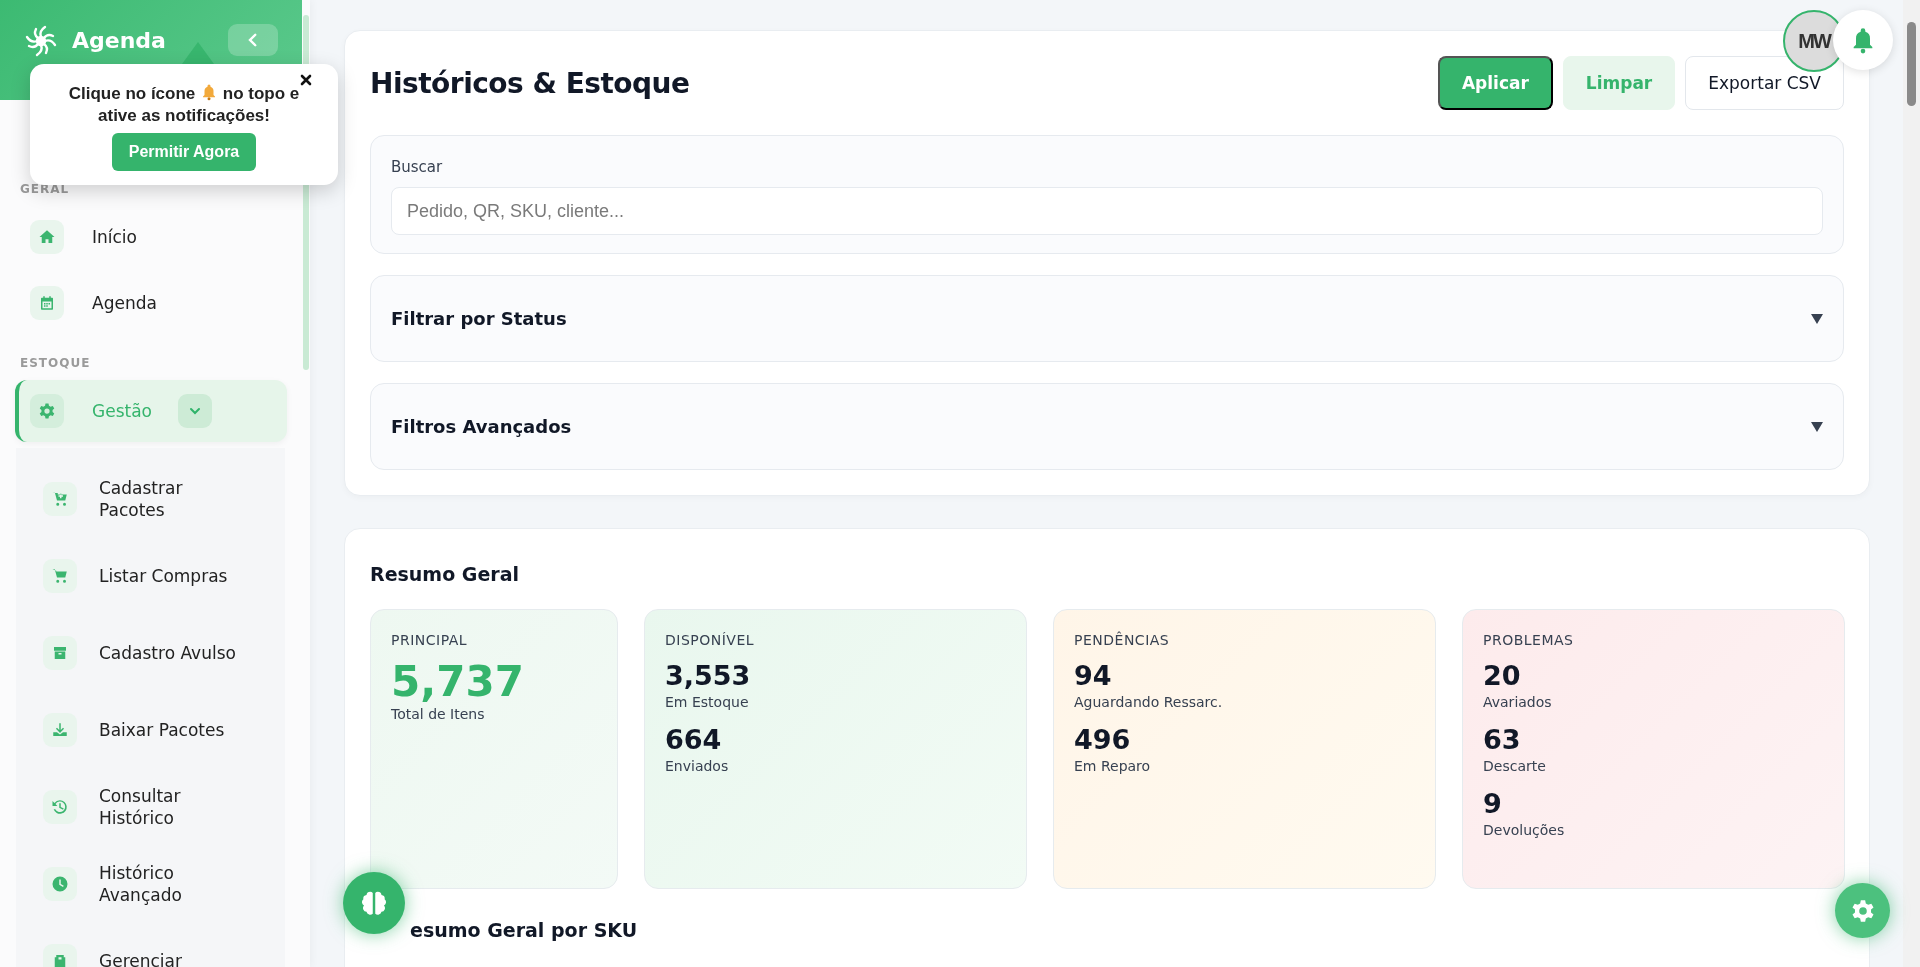 Image resolution: width=1920 pixels, height=967 pixels. I want to click on stat-caption: Em Reparo, so click(1112, 766).